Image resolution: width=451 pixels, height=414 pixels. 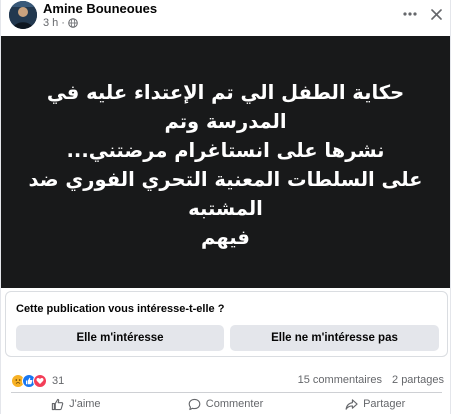 I want to click on engagement-counts: 15 commentaires 2 partages, so click(x=371, y=380).